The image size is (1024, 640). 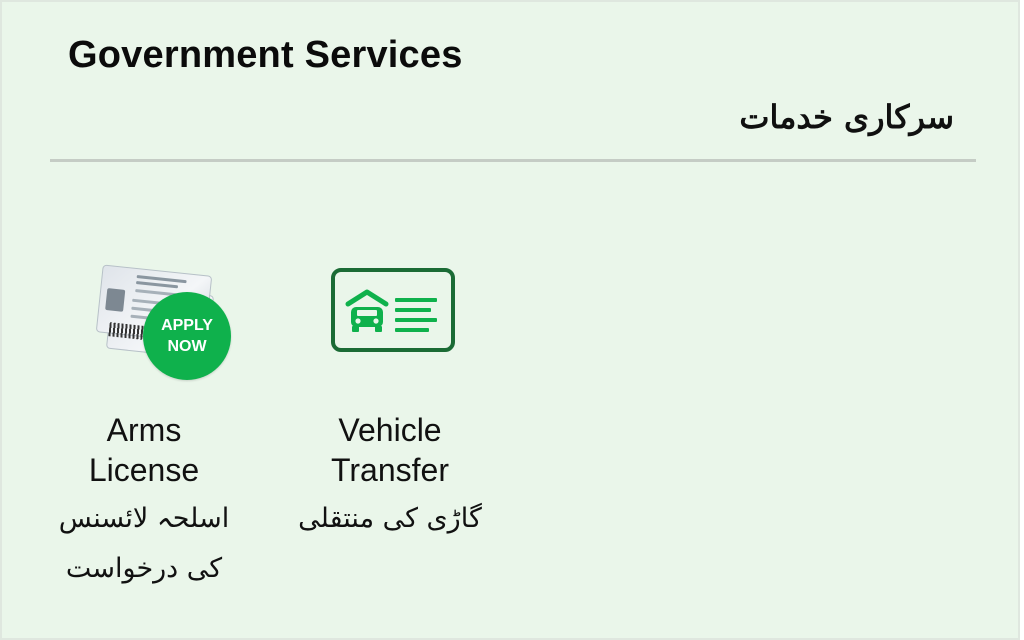 What do you see at coordinates (144, 568) in the screenshot?
I see `service-label-ur-line2: کی درخواست` at bounding box center [144, 568].